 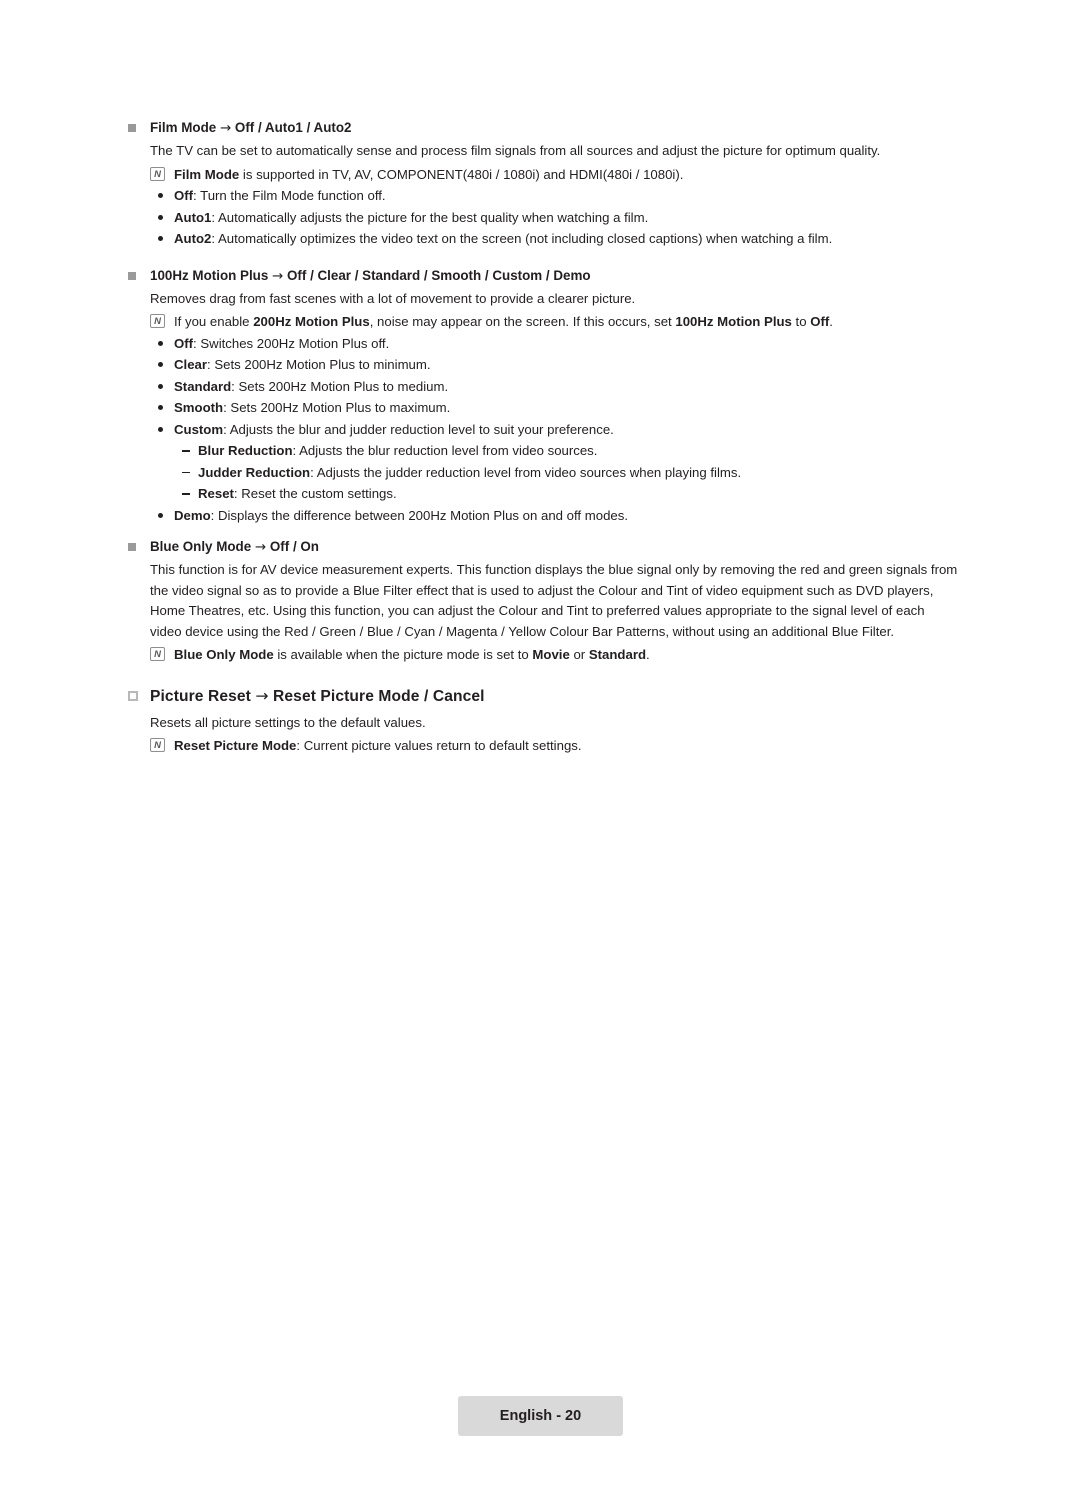 I want to click on note-term: Reset Picture Mode, so click(x=235, y=745).